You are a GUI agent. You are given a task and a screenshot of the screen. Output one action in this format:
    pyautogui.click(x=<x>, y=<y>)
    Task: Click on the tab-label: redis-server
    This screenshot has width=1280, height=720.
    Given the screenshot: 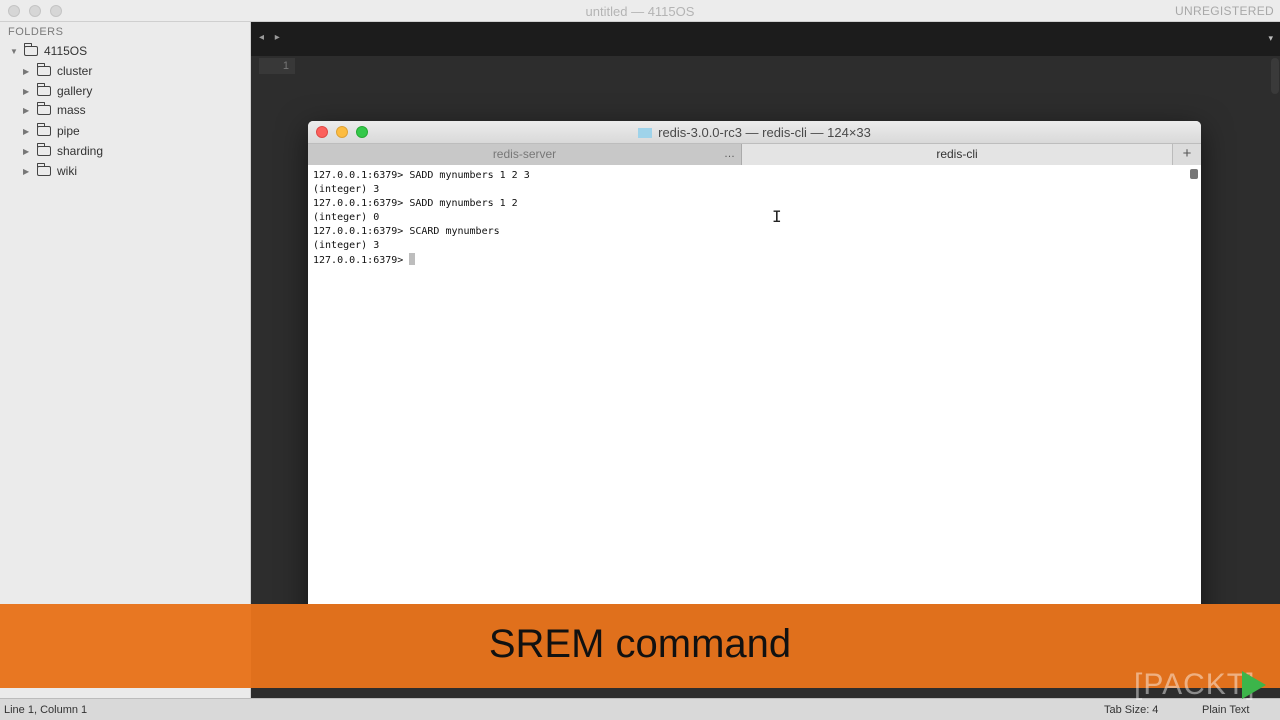 What is the action you would take?
    pyautogui.click(x=524, y=154)
    